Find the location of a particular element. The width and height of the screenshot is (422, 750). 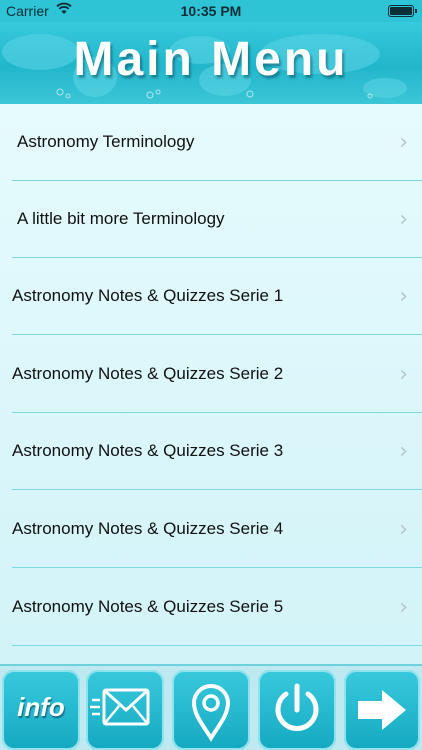

clock: 10:35 PM is located at coordinates (211, 11).